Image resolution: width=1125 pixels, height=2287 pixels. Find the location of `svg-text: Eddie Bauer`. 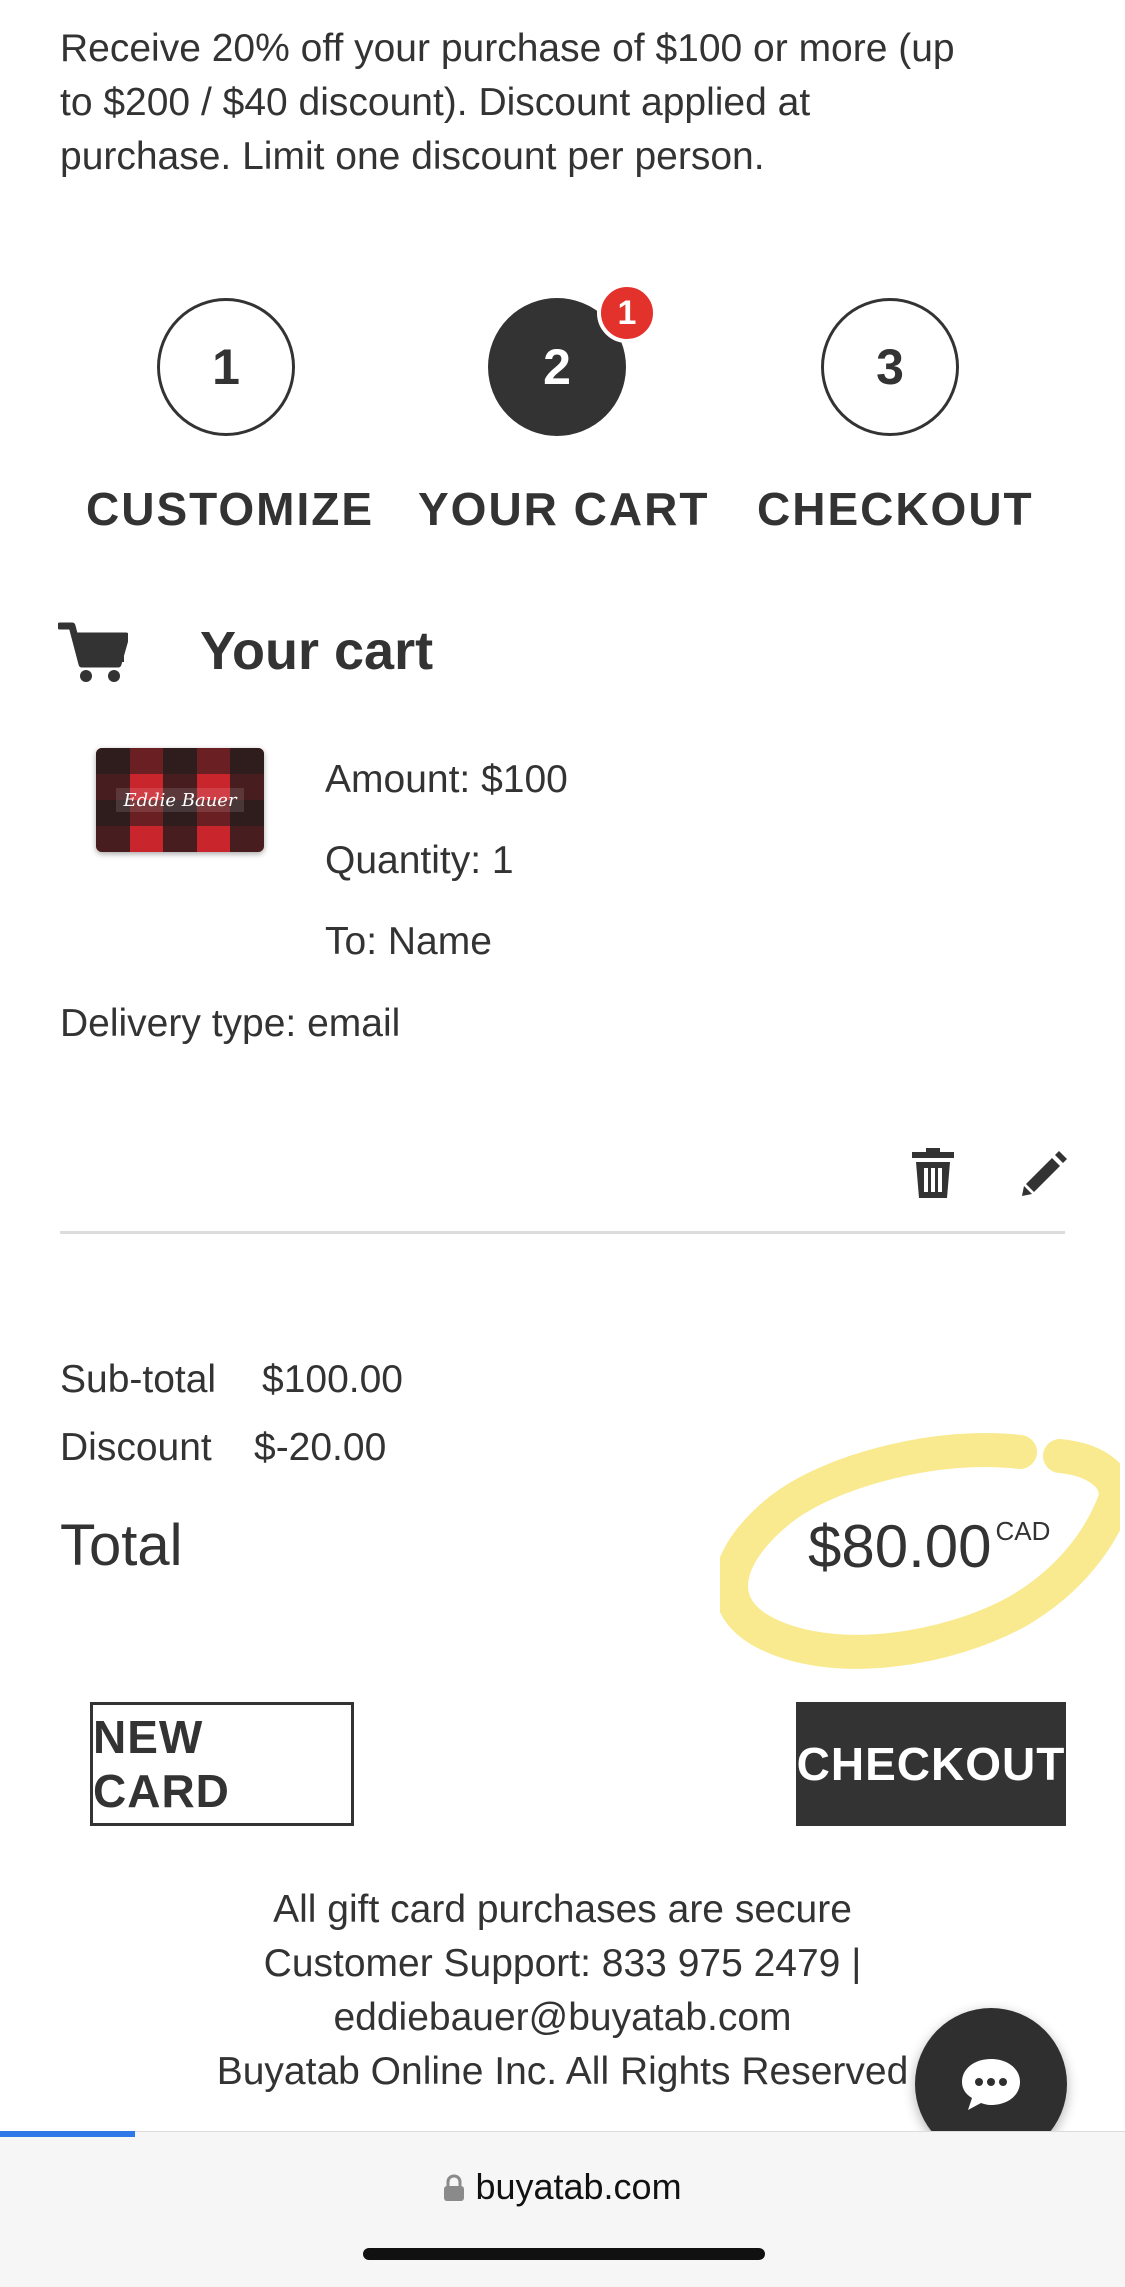

svg-text: Eddie Bauer is located at coordinates (180, 800).